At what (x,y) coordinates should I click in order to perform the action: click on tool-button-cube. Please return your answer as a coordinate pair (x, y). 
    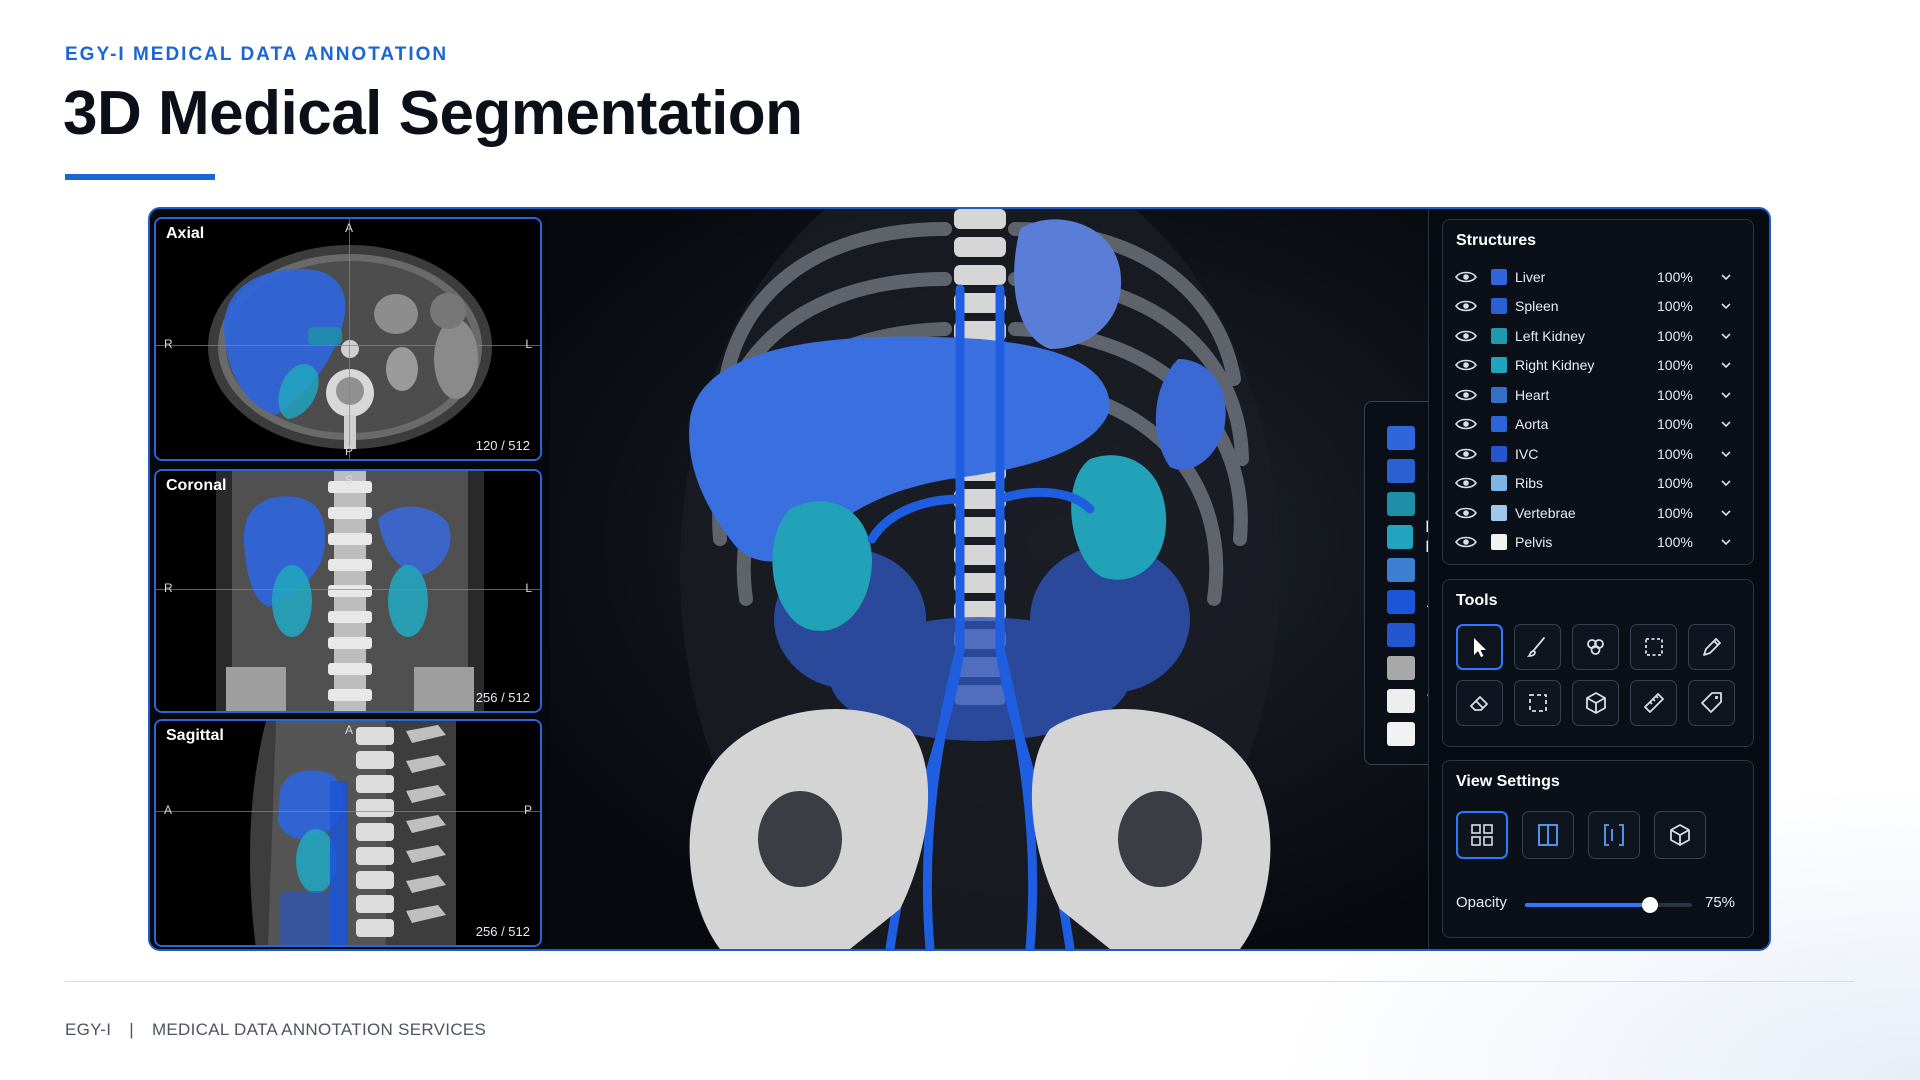
    Looking at the image, I should click on (1595, 703).